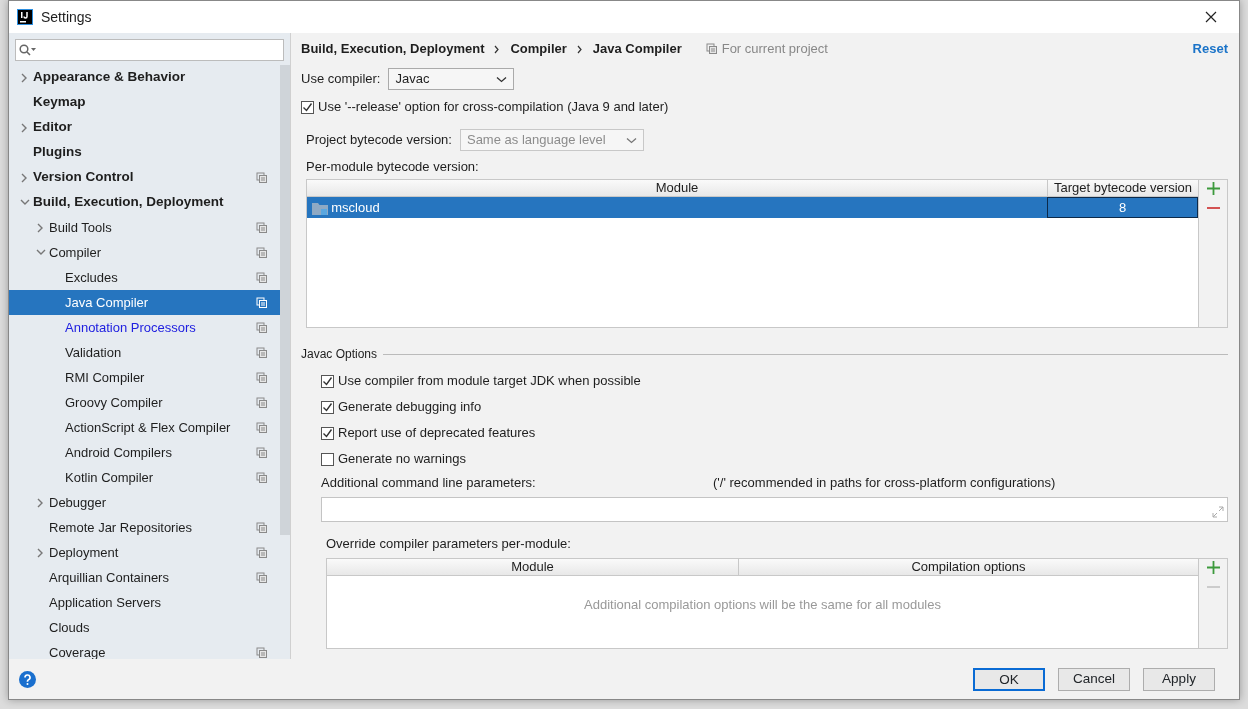 The height and width of the screenshot is (709, 1248). Describe the element at coordinates (968, 566) in the screenshot. I see `column-header: Compilation options` at that location.